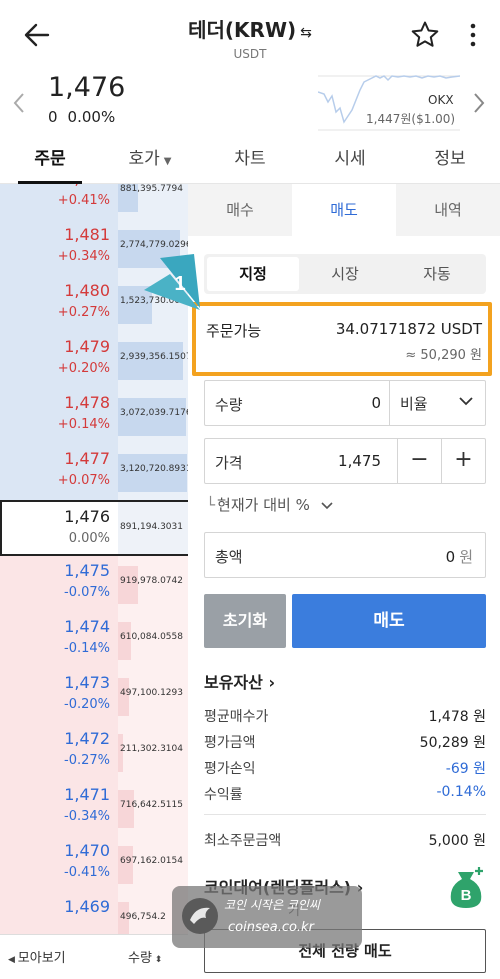 The image size is (500, 979). I want to click on orderbook-rate: -0.27%, so click(87, 760).